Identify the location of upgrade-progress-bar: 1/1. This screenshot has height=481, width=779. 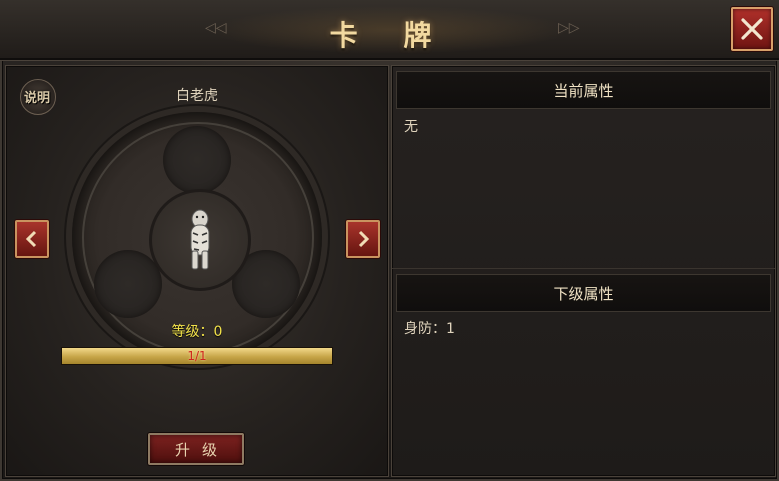
(197, 356).